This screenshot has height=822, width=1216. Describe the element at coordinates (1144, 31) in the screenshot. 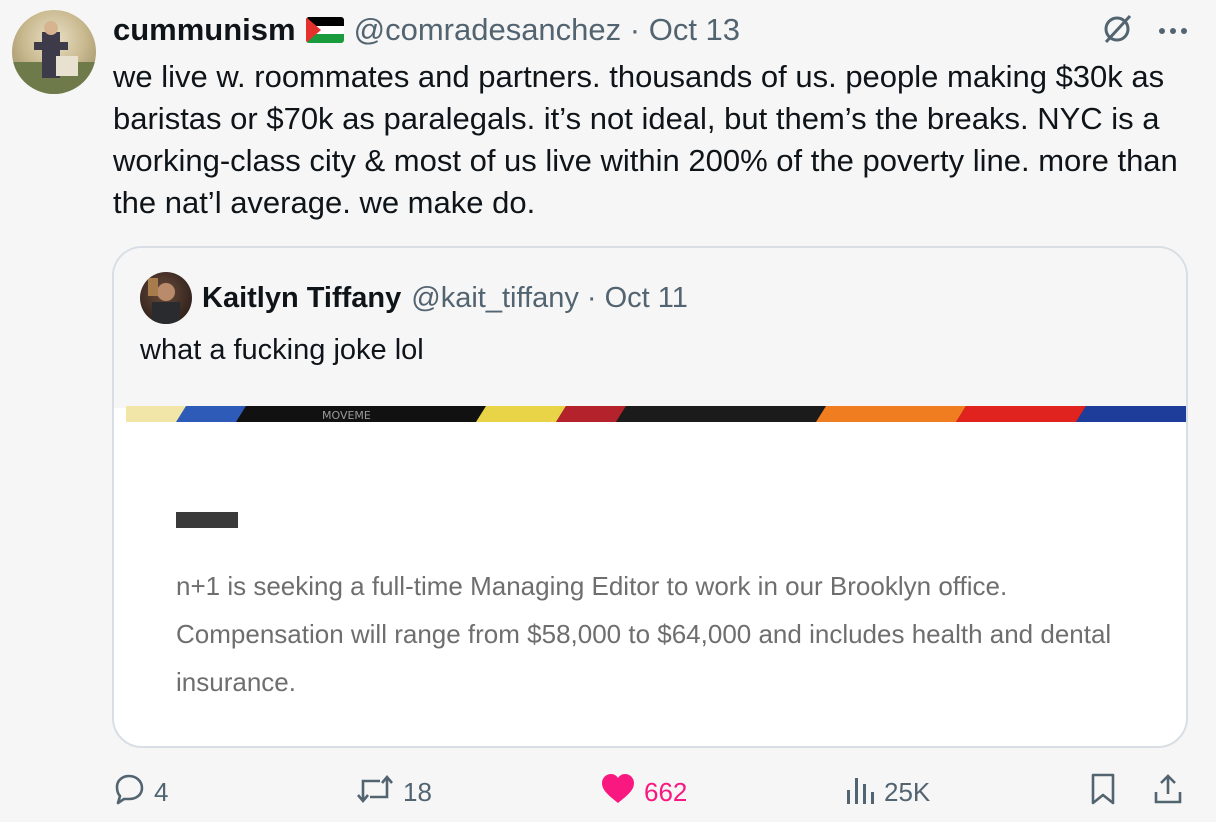

I see `top-actions` at that location.